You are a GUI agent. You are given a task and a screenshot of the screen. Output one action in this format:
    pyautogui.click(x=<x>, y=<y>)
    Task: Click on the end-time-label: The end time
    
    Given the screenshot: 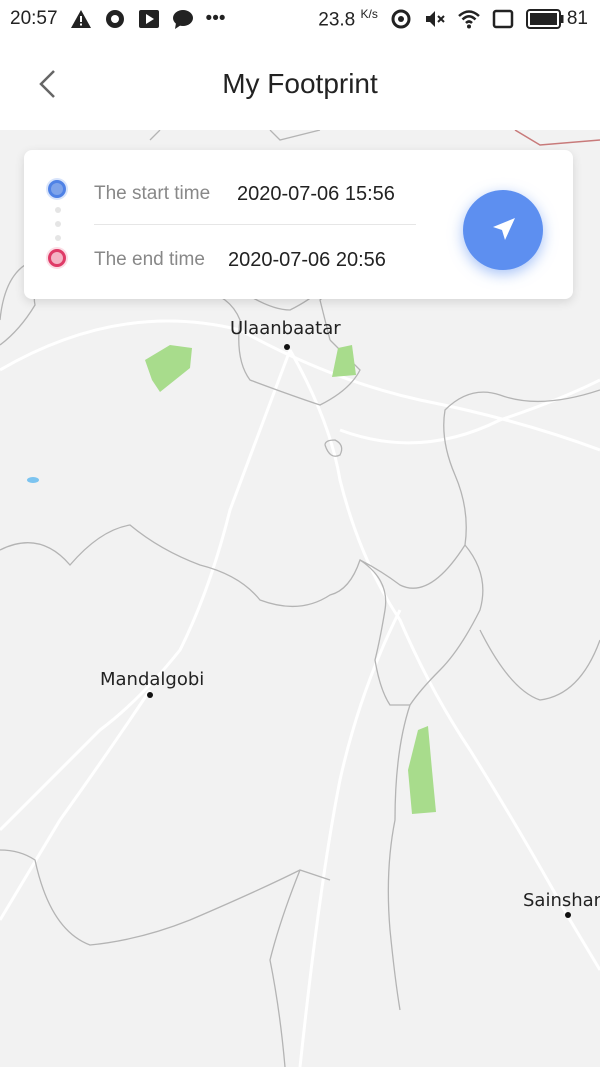 What is the action you would take?
    pyautogui.click(x=149, y=259)
    